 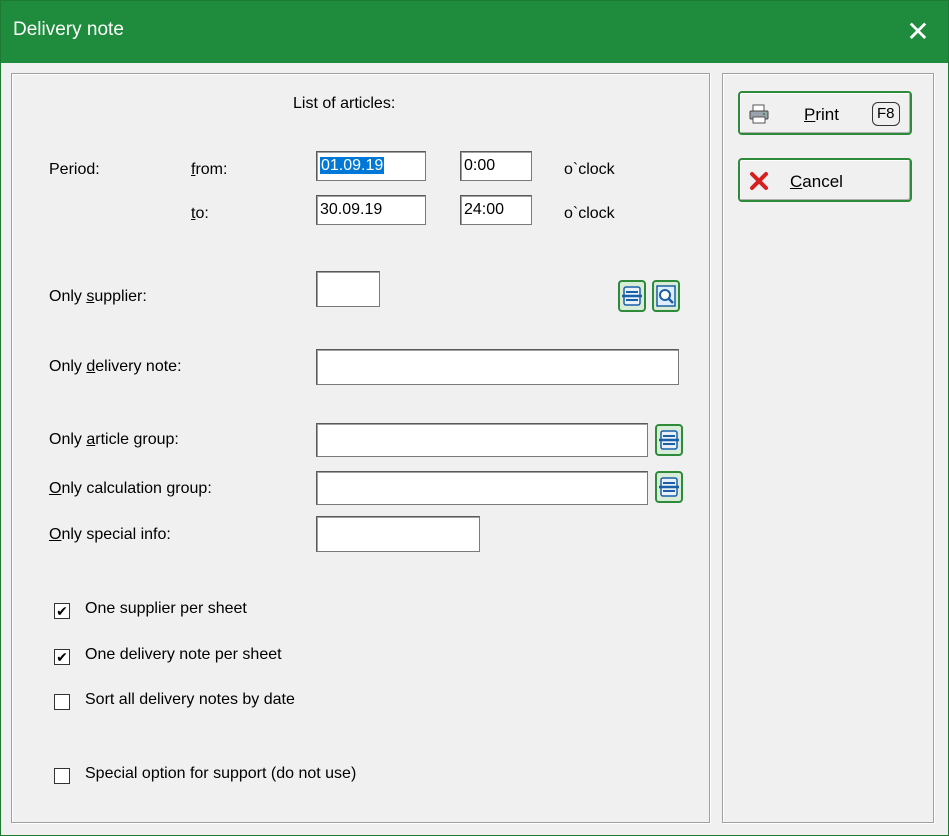 What do you see at coordinates (304, 611) in the screenshot?
I see `option-row: ✔ One supplier per sheet` at bounding box center [304, 611].